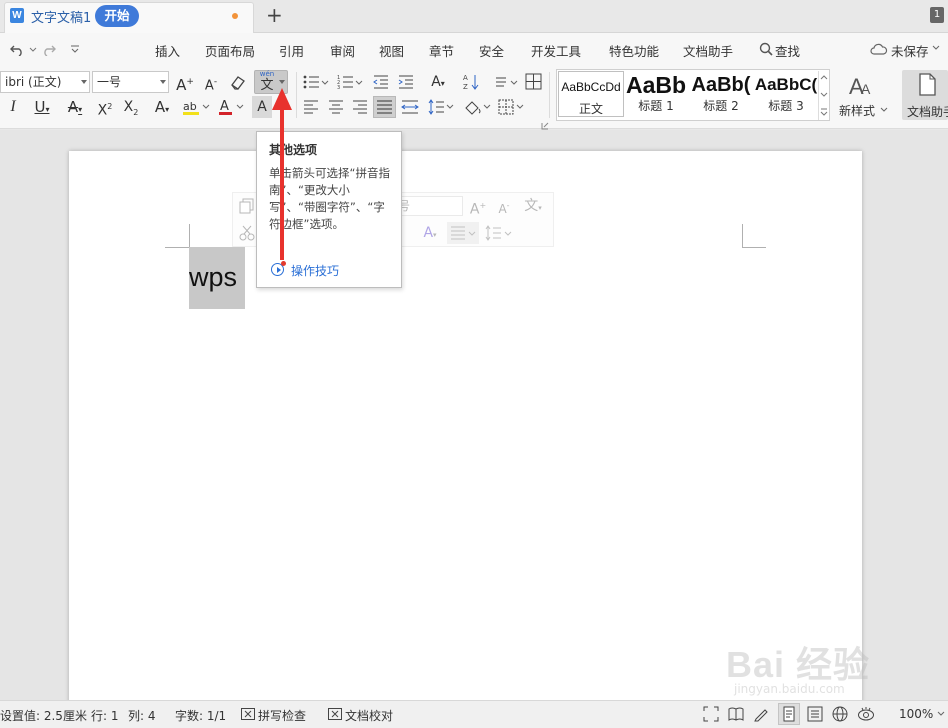 This screenshot has height=728, width=948. What do you see at coordinates (941, 714) in the screenshot?
I see `zoom-dropdown-icon` at bounding box center [941, 714].